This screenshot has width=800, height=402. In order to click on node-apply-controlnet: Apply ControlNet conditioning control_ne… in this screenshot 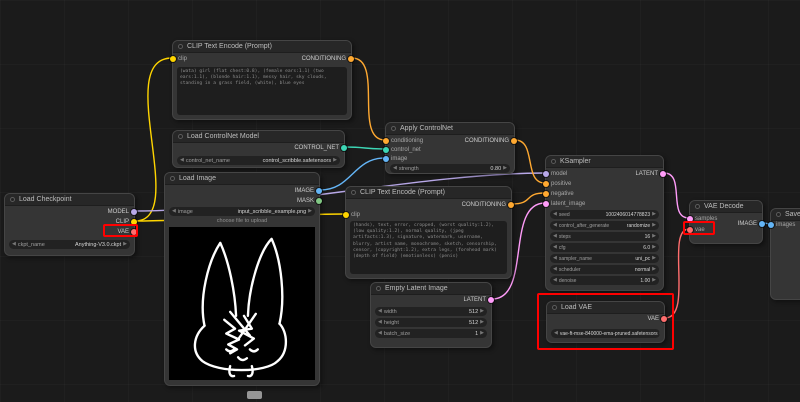, I will do `click(450, 148)`.